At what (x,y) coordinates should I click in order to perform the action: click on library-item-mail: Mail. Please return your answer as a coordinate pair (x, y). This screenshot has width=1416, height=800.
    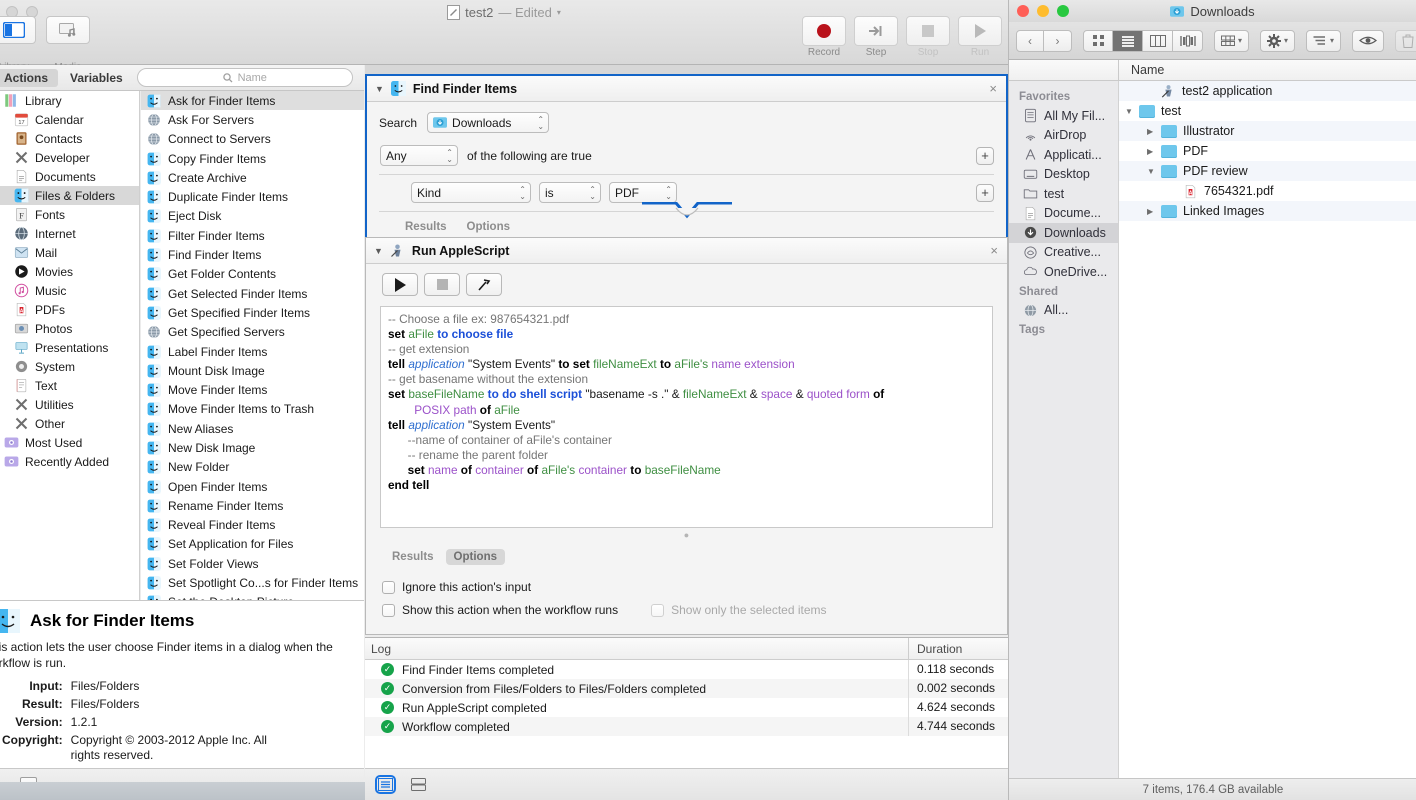
    Looking at the image, I should click on (69, 252).